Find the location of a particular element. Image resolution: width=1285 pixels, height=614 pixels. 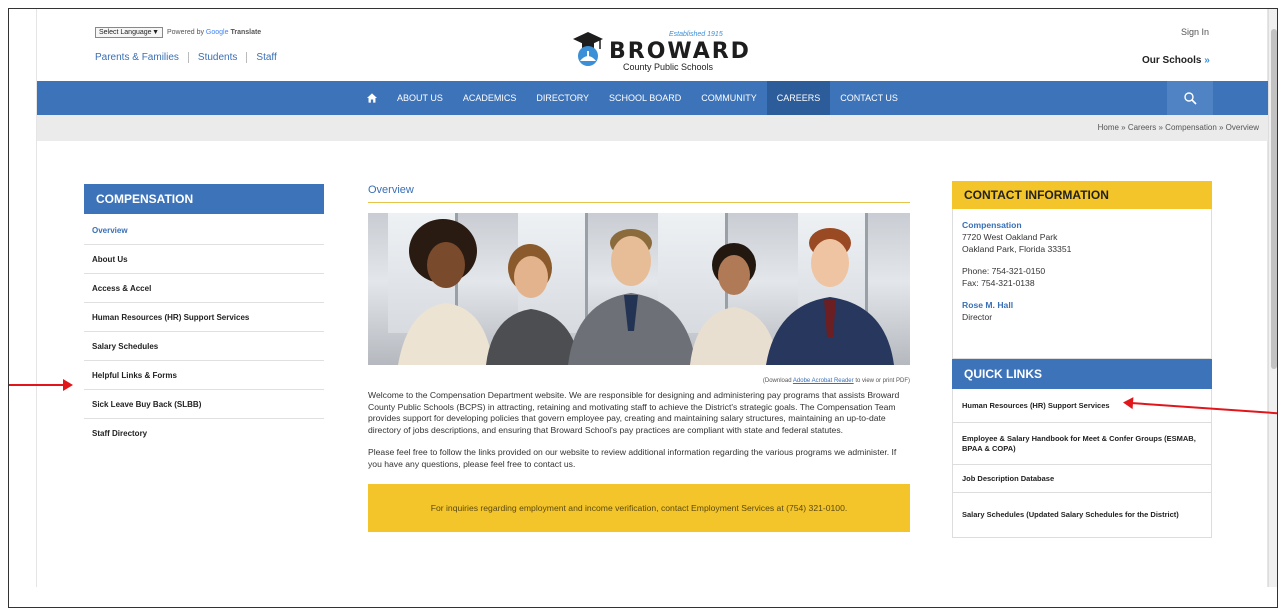

annotation-arrow-left is located at coordinates (41, 385).